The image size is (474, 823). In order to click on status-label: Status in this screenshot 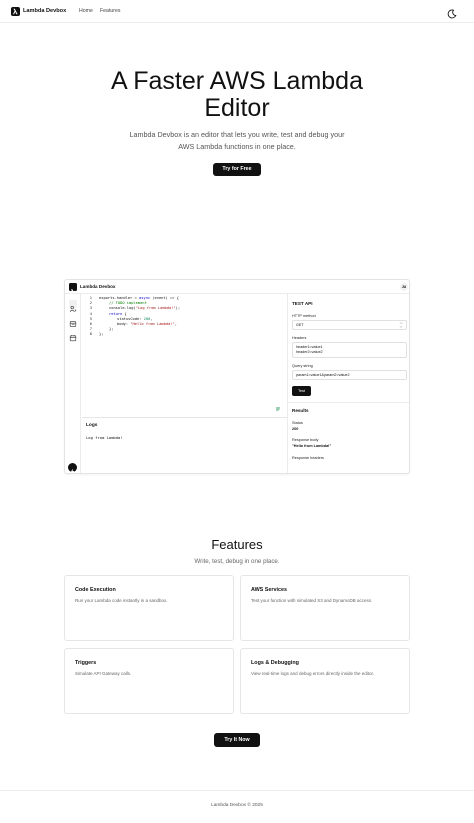, I will do `click(297, 423)`.